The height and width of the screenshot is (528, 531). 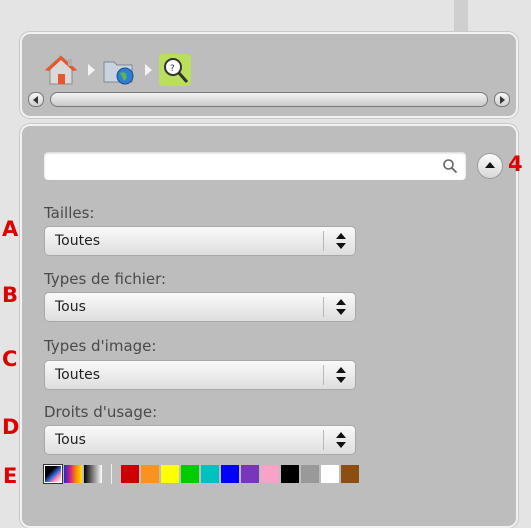 What do you see at coordinates (111, 474) in the screenshot?
I see `swatch-divider` at bounding box center [111, 474].